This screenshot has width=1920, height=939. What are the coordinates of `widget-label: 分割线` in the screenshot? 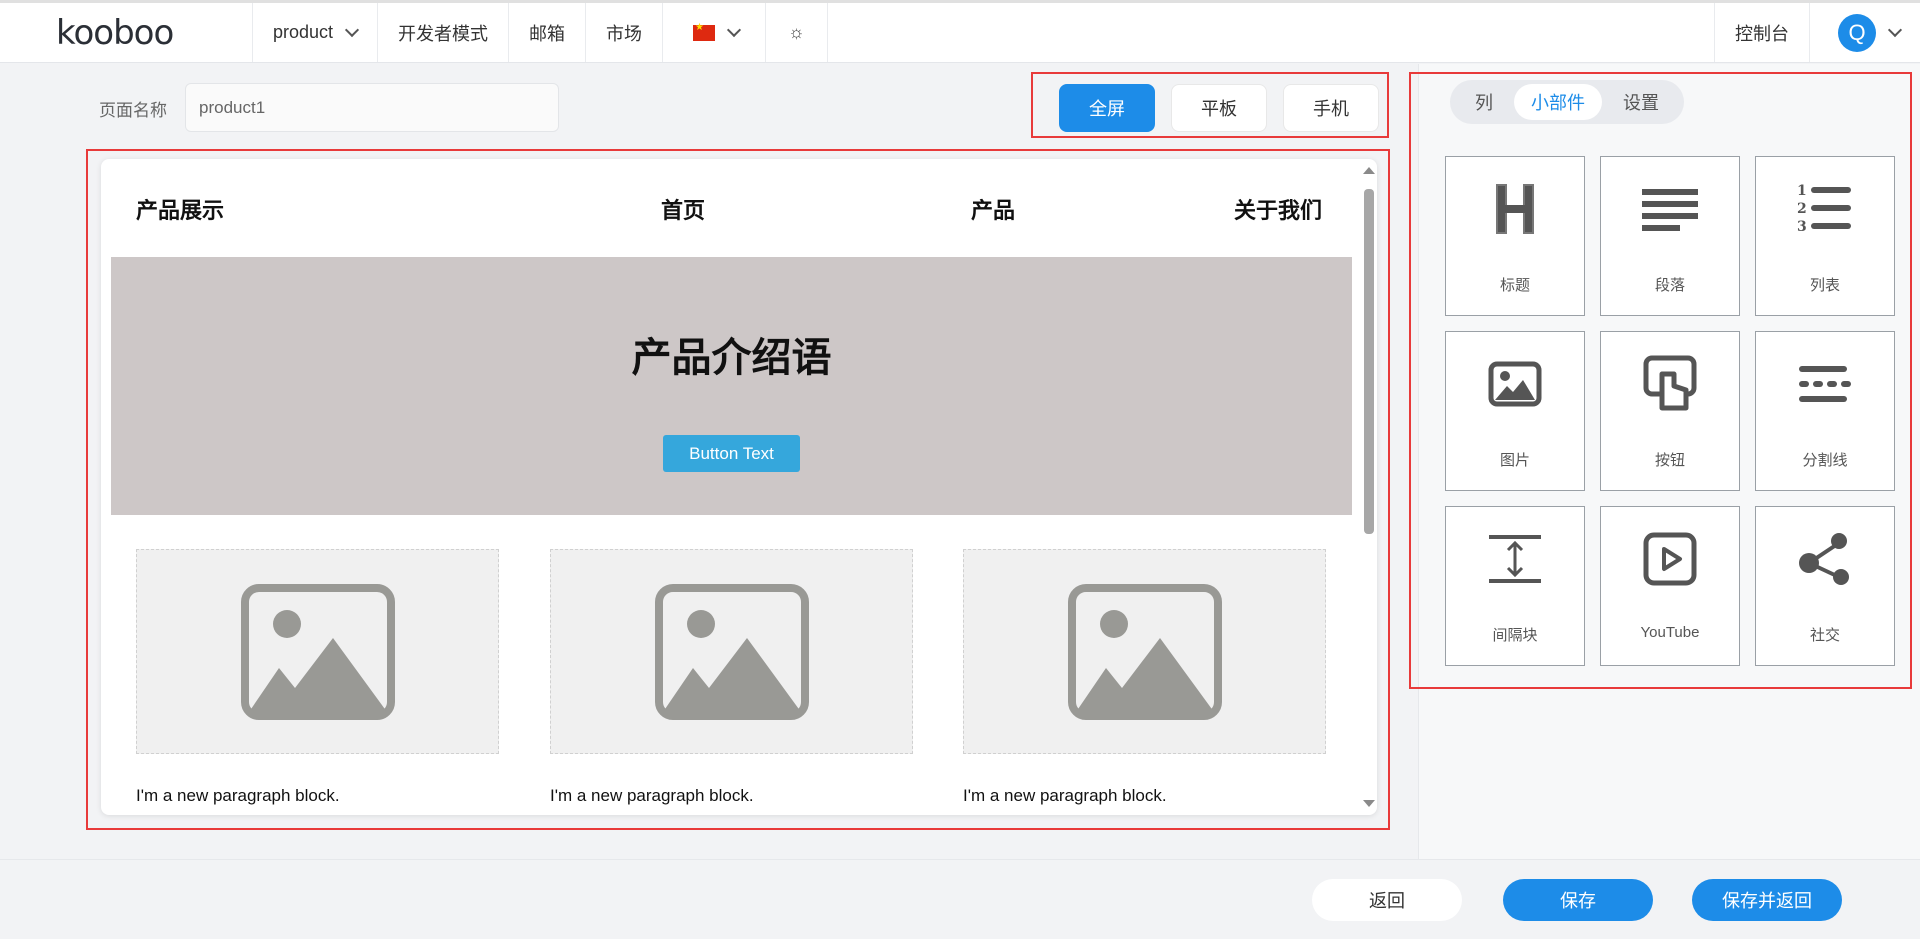 It's located at (1825, 460).